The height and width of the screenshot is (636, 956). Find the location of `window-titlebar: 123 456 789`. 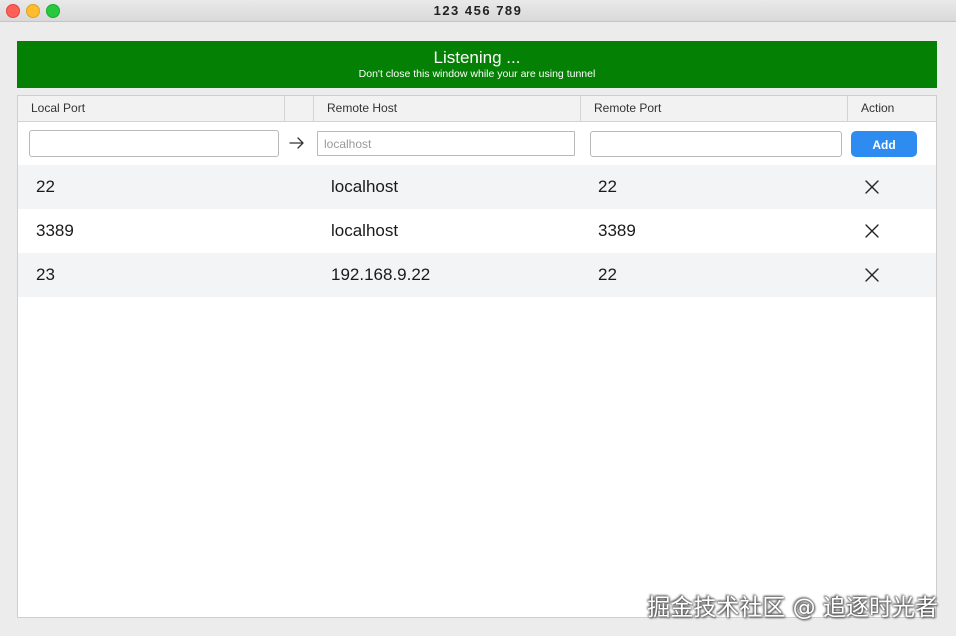

window-titlebar: 123 456 789 is located at coordinates (478, 11).